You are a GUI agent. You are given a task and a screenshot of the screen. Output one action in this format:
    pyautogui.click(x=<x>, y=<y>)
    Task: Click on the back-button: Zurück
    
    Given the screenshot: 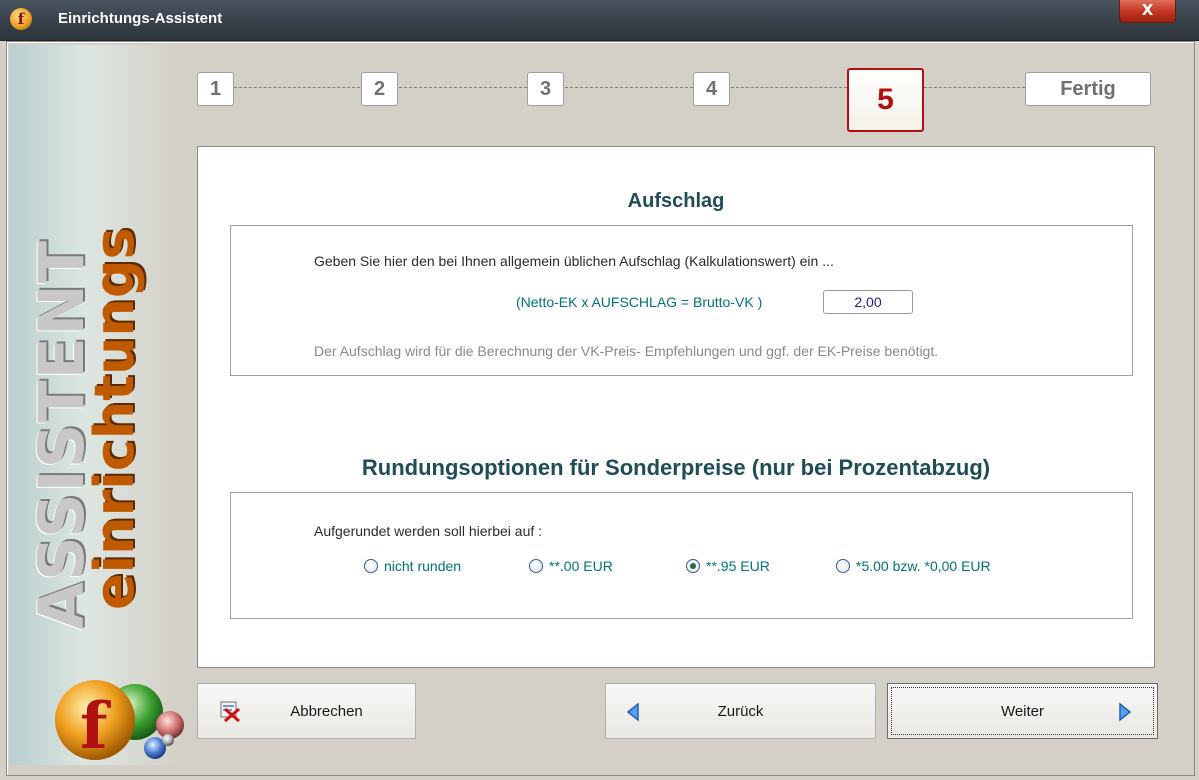 What is the action you would take?
    pyautogui.click(x=740, y=711)
    